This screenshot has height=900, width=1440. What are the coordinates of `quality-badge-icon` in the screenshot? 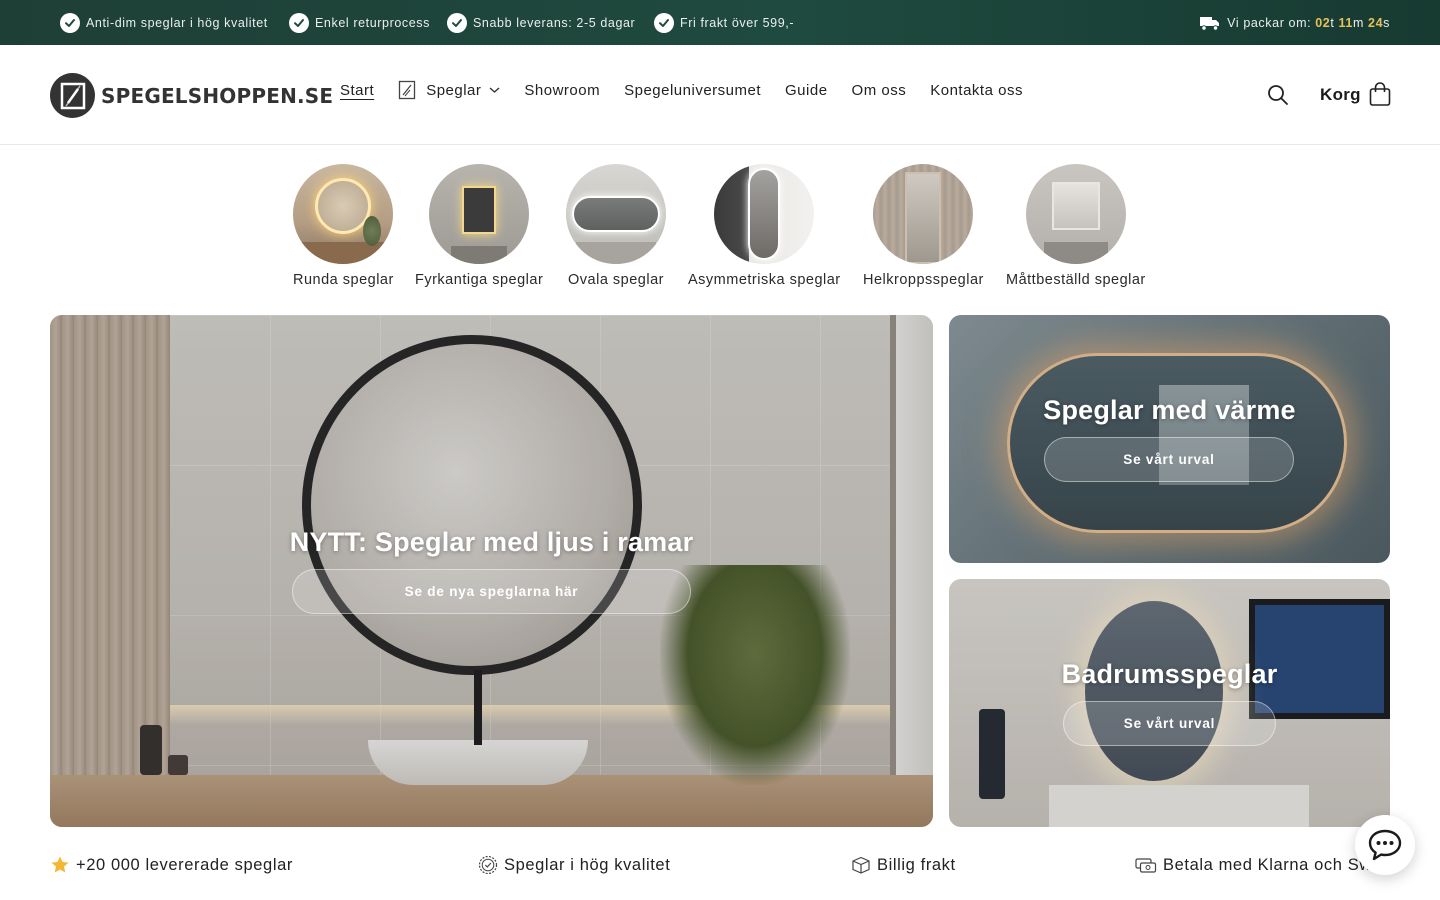 It's located at (488, 865).